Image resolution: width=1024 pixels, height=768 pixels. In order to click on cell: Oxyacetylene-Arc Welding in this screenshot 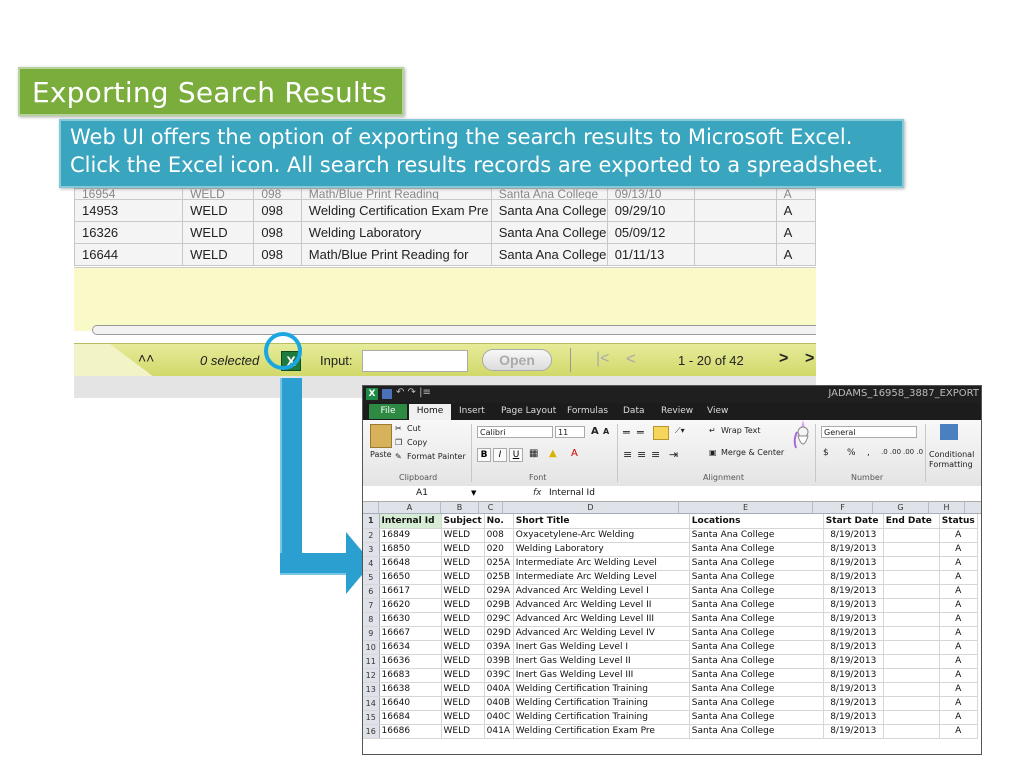, I will do `click(601, 535)`.